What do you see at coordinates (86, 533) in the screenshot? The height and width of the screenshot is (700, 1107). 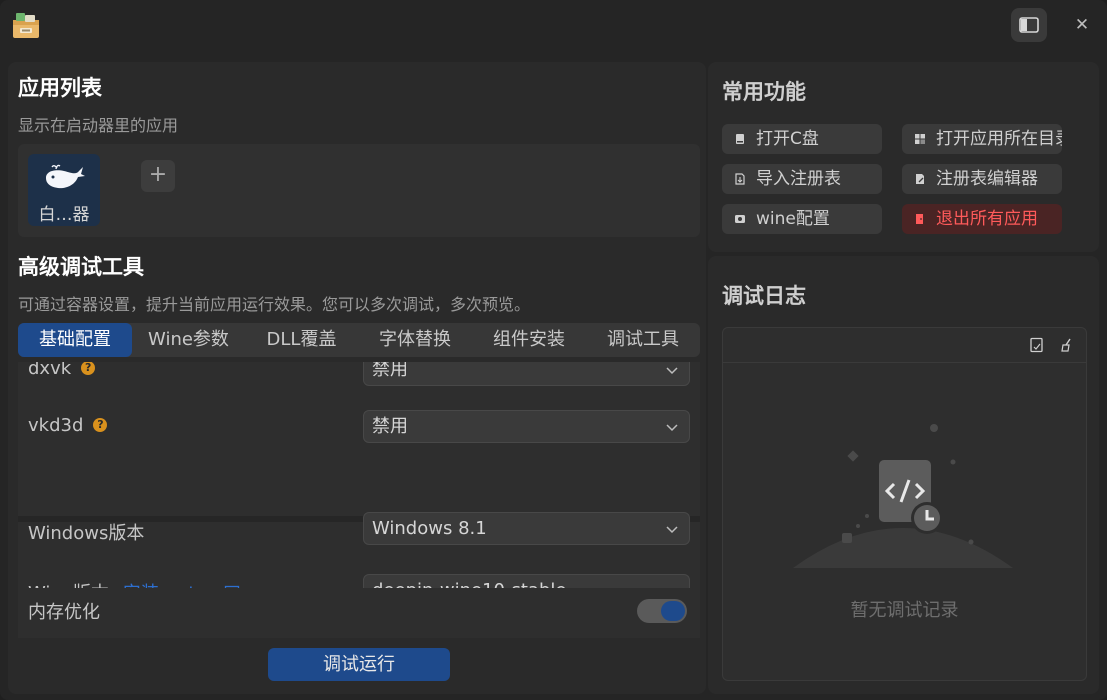 I see `windows-version-label: Windows版本` at bounding box center [86, 533].